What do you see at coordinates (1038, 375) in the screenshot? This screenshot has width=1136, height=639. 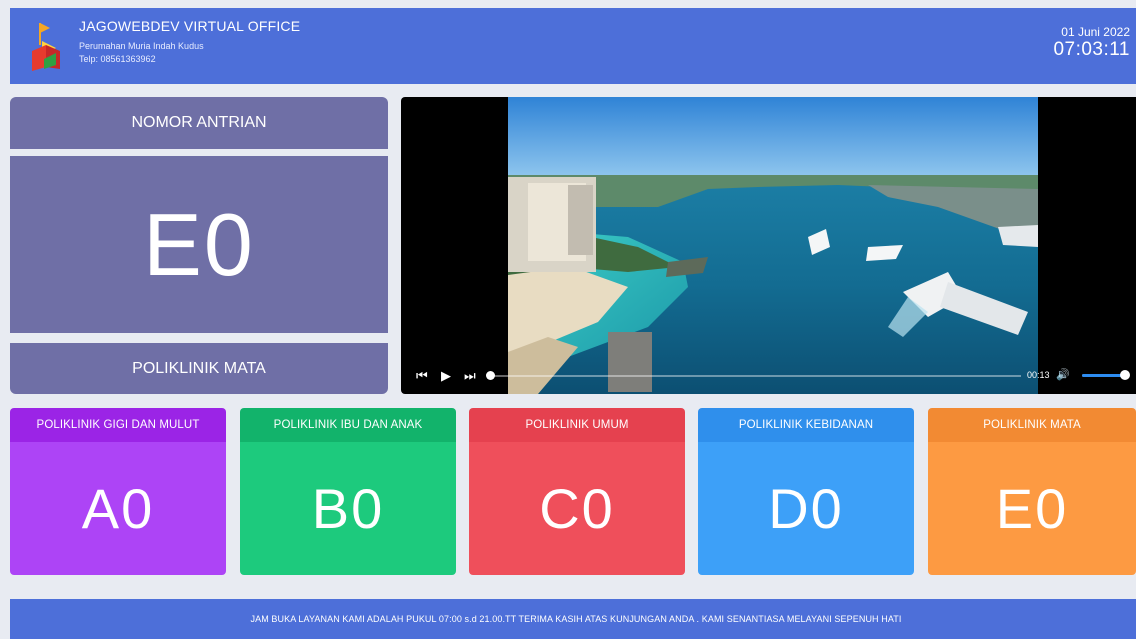 I see `video-elapsed-time: 00:13` at bounding box center [1038, 375].